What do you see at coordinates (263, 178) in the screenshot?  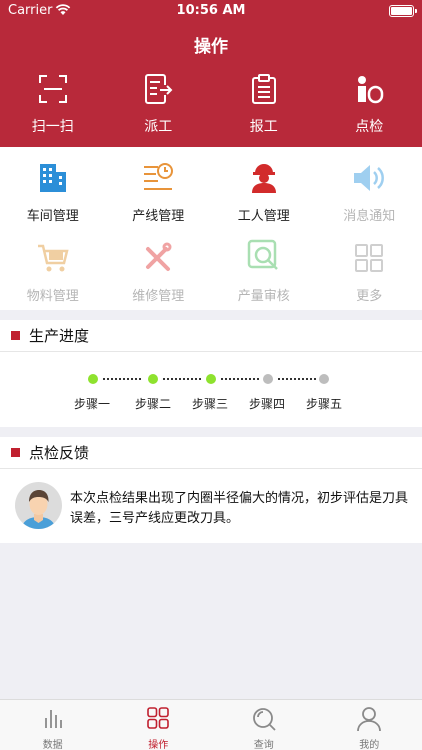 I see `worker-icon` at bounding box center [263, 178].